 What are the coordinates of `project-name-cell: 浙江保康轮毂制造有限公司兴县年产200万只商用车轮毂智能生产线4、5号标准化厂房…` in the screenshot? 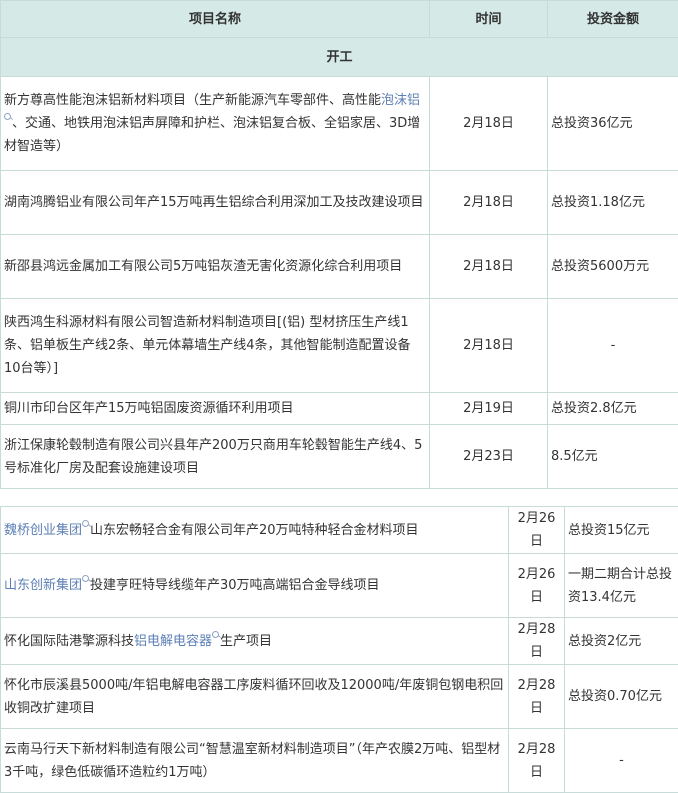 It's located at (215, 457).